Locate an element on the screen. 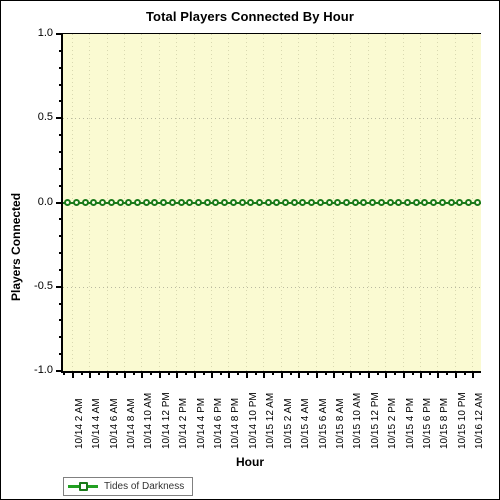  legend-swatch-icon is located at coordinates (83, 486).